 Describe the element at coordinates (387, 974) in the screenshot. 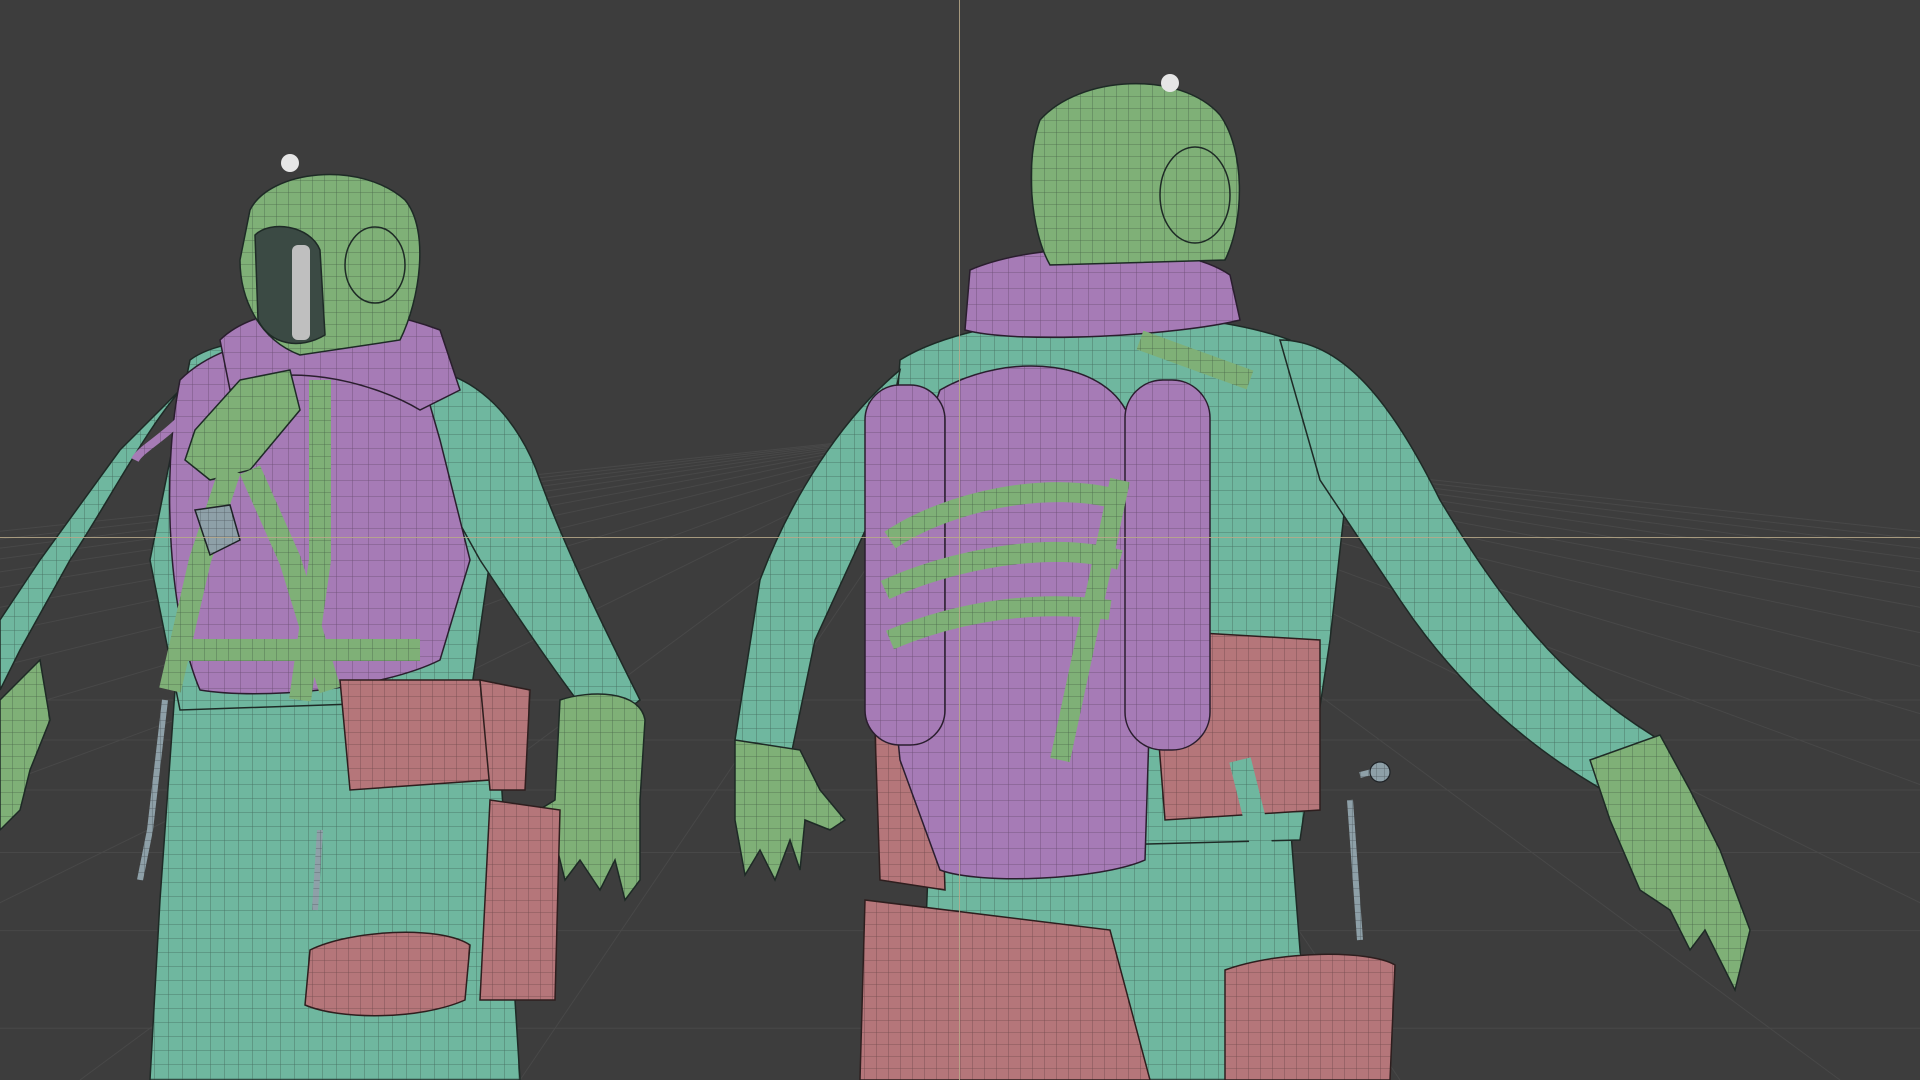

I see `thigh-pouch-roll` at that location.